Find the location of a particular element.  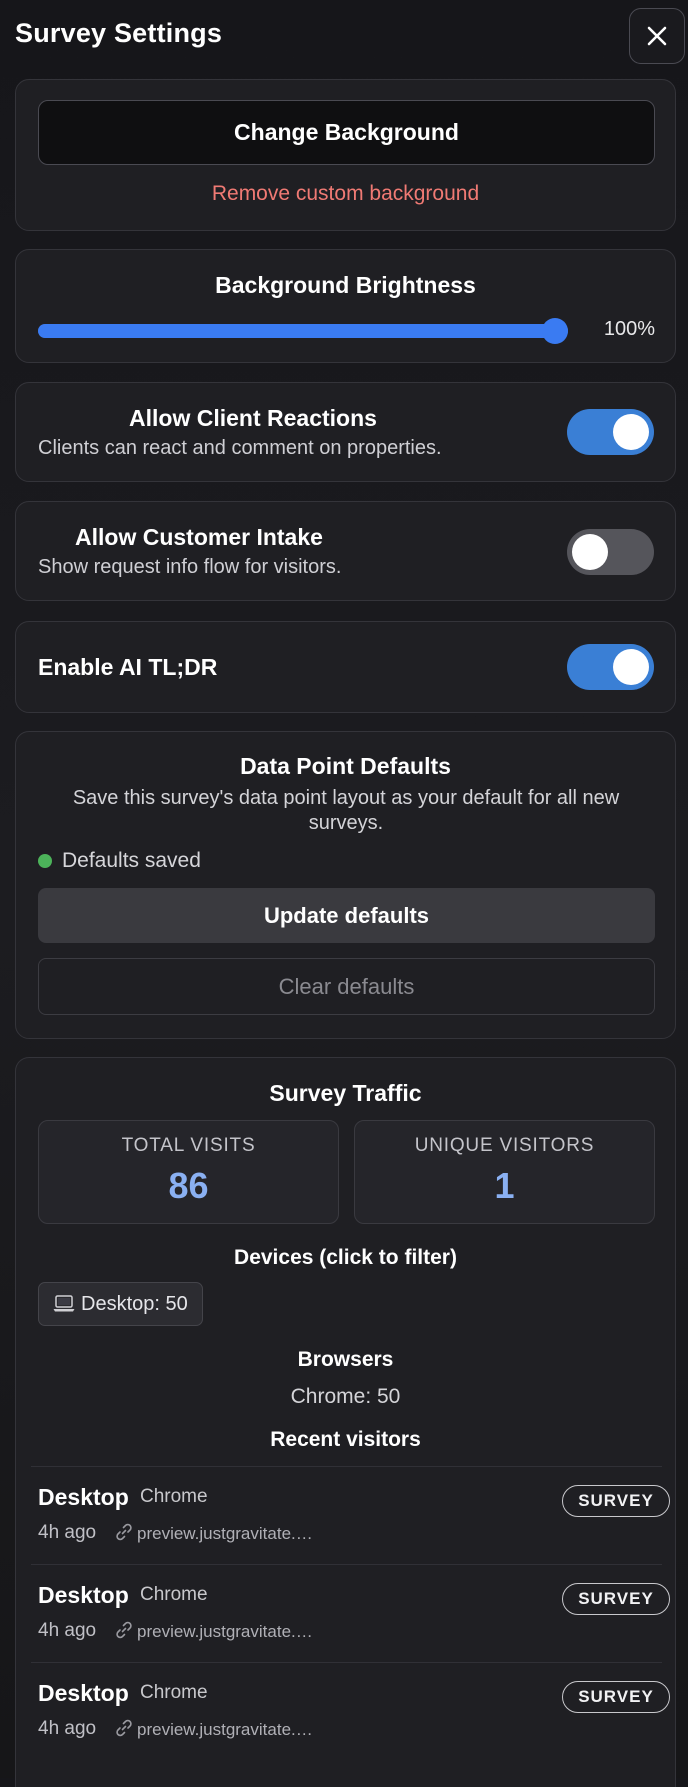

customer-intake-title: Allow Customer Intake is located at coordinates (199, 537).